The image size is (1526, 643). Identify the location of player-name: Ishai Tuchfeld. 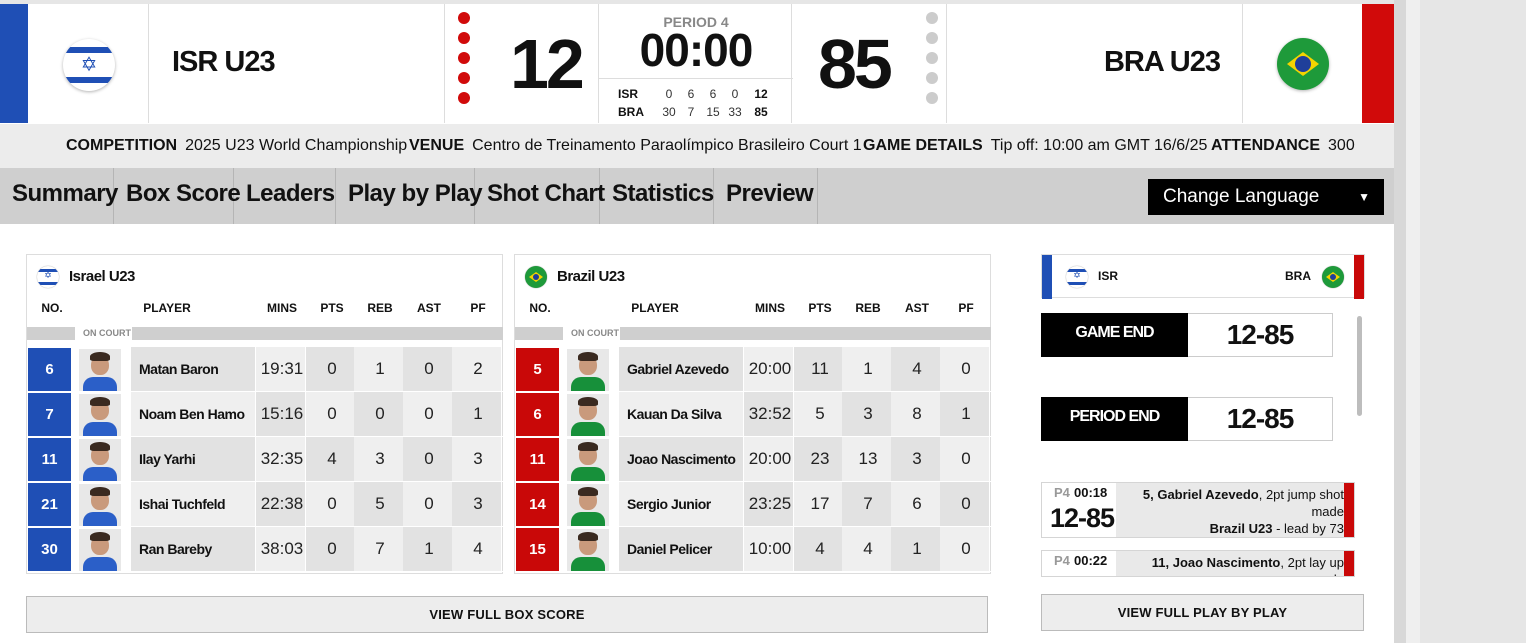
(182, 504).